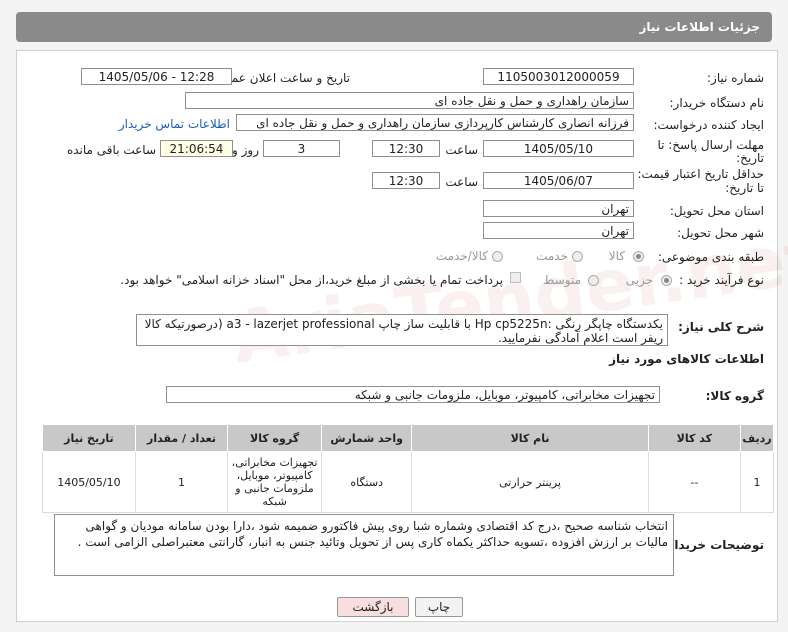 This screenshot has width=788, height=632. Describe the element at coordinates (694, 482) in the screenshot. I see `cell-code: --` at that location.